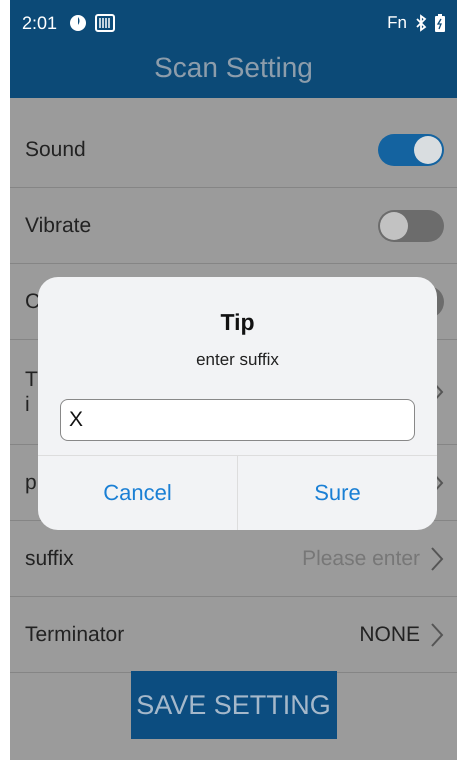 The image size is (457, 760). What do you see at coordinates (237, 360) in the screenshot?
I see `dialog-message: enter suffix` at bounding box center [237, 360].